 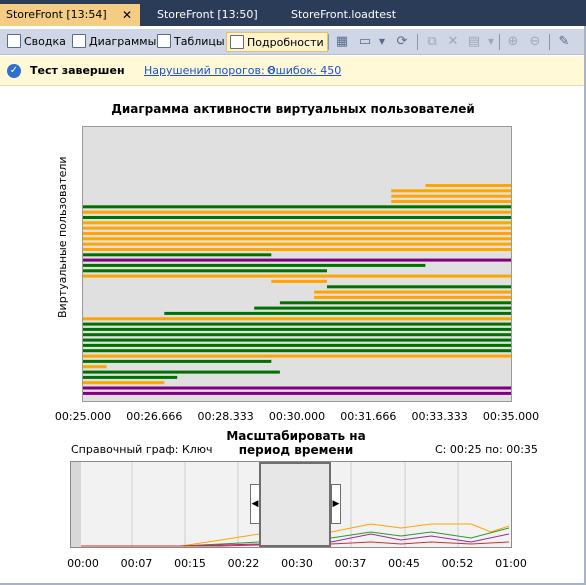 I want to click on graphs-button: Диаграммы, so click(x=114, y=42).